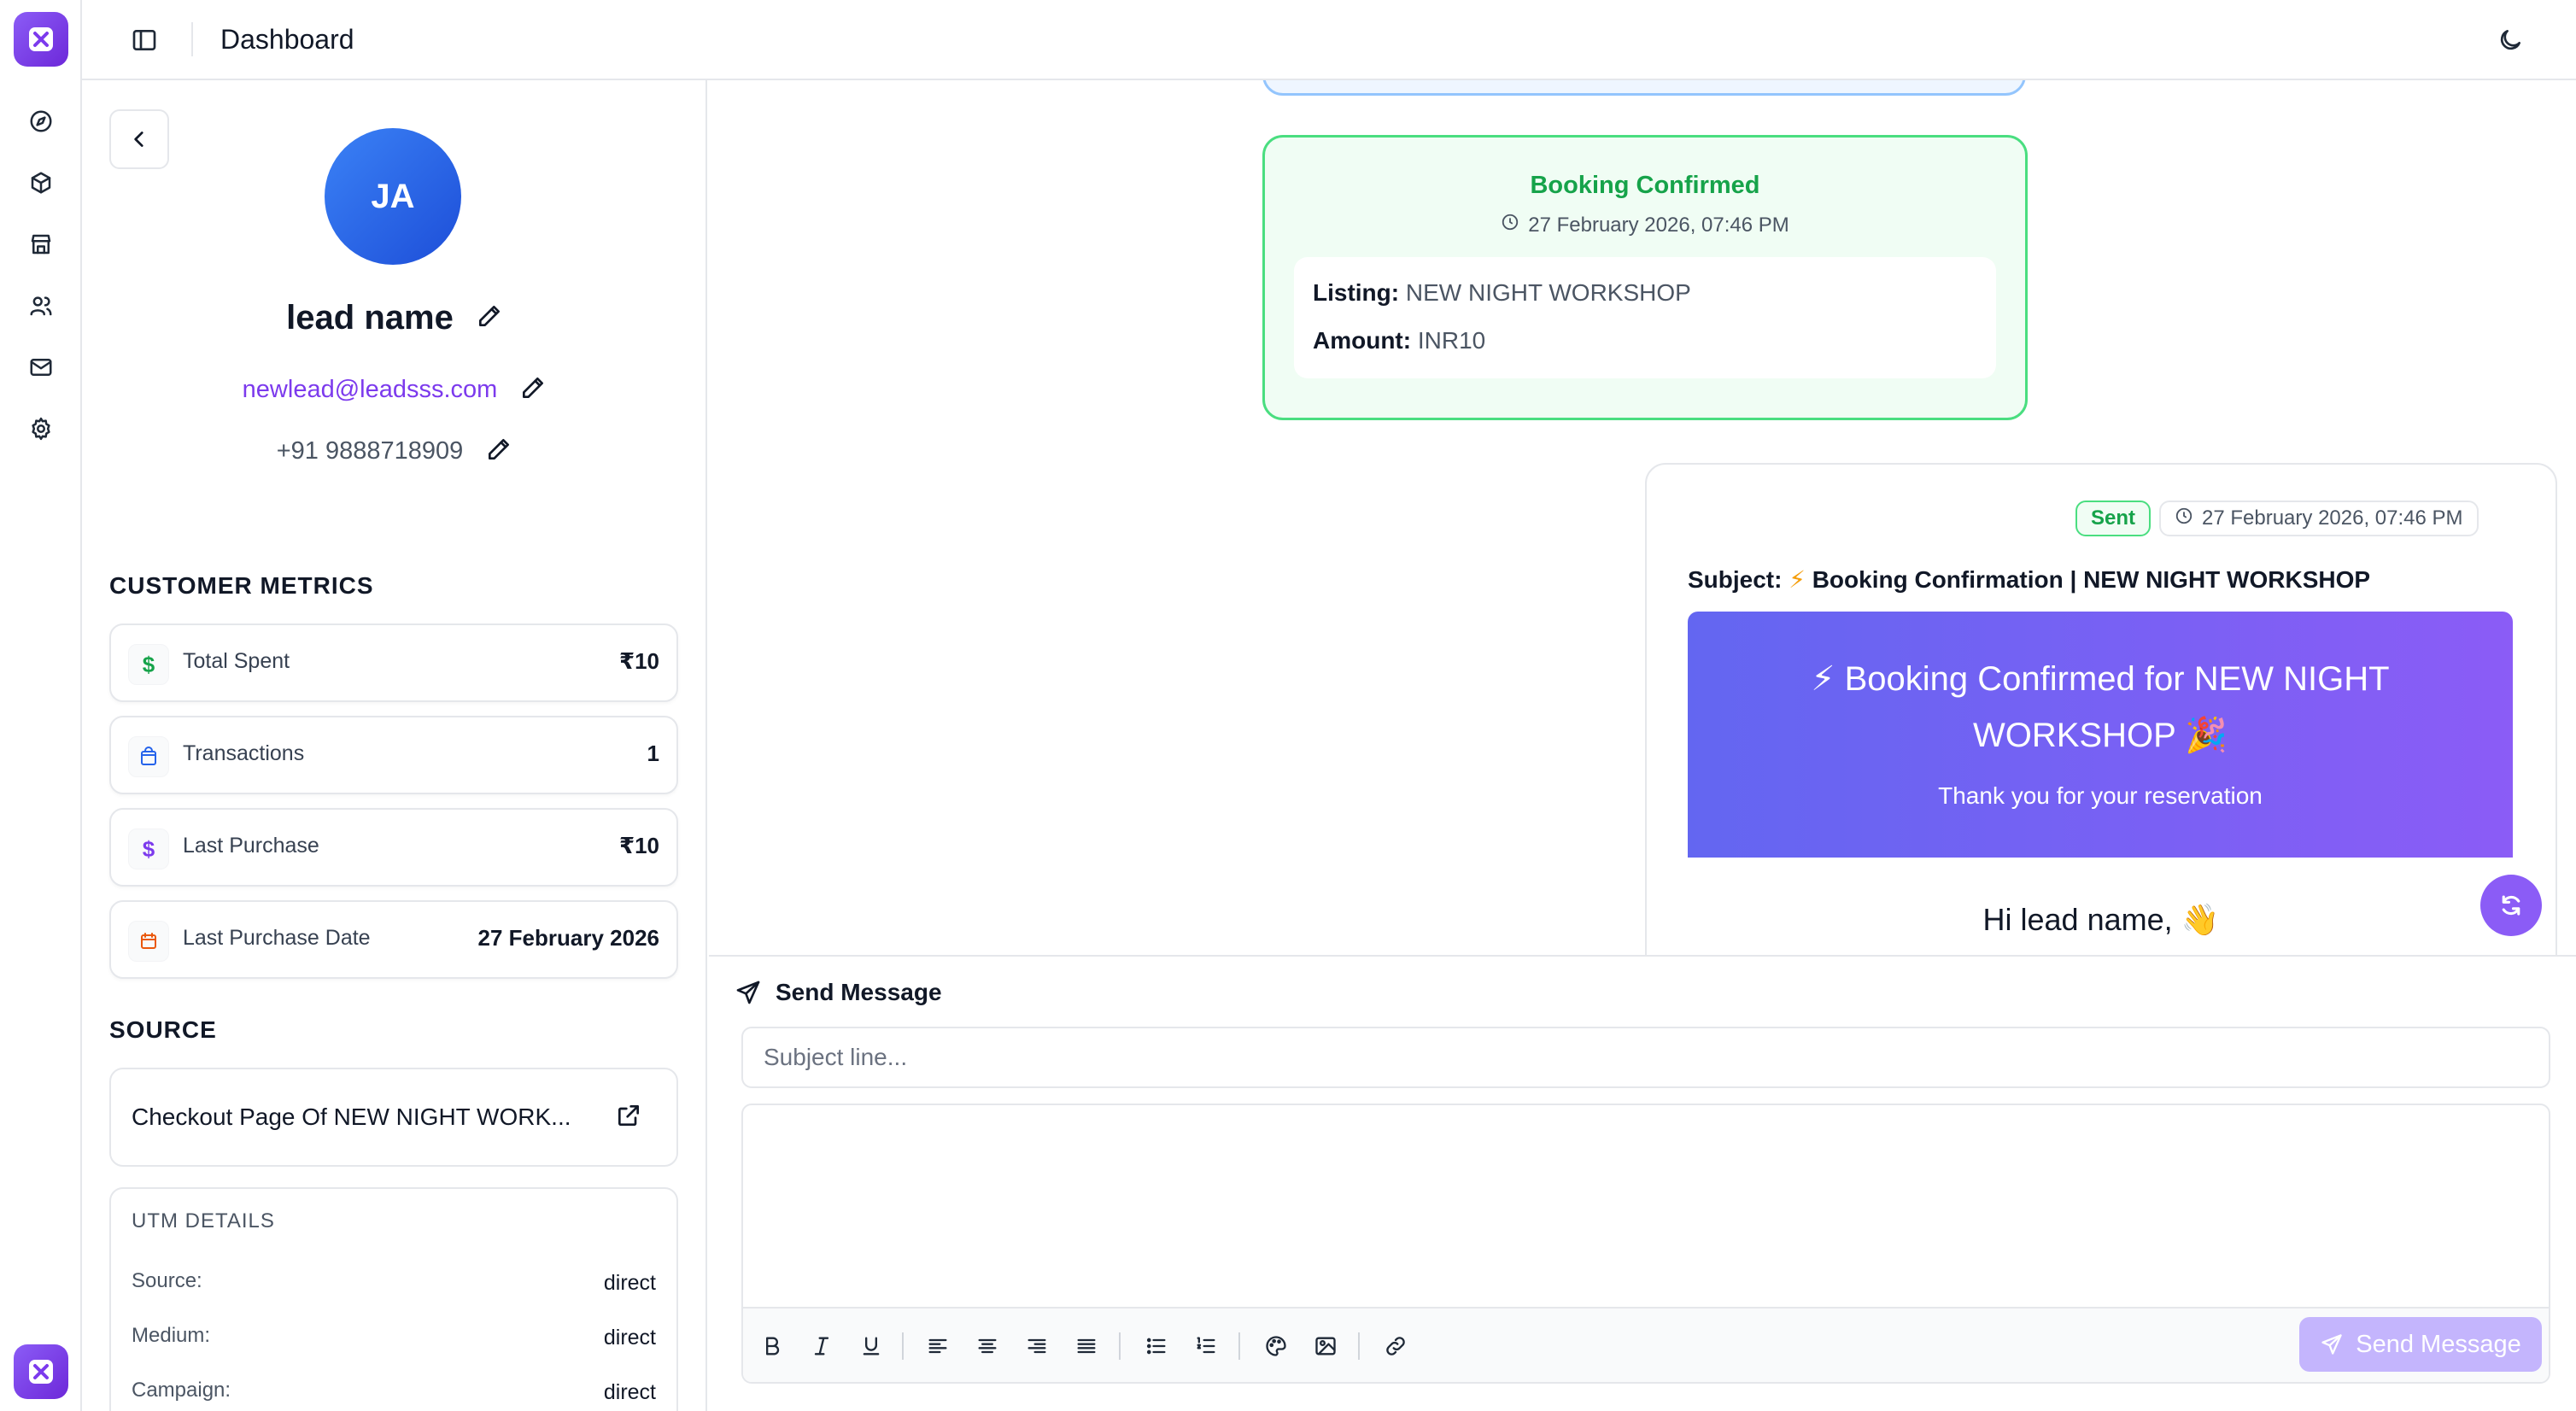 The width and height of the screenshot is (2576, 1411). What do you see at coordinates (1396, 1346) in the screenshot?
I see `link-icon` at bounding box center [1396, 1346].